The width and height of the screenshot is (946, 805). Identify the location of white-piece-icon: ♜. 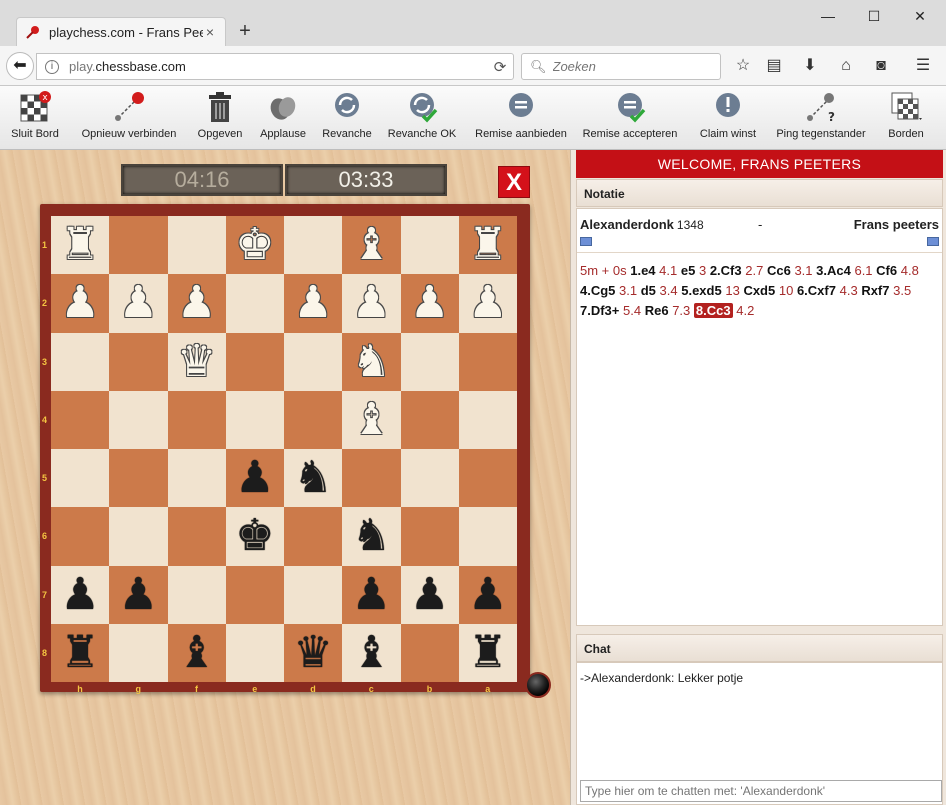
(79, 245).